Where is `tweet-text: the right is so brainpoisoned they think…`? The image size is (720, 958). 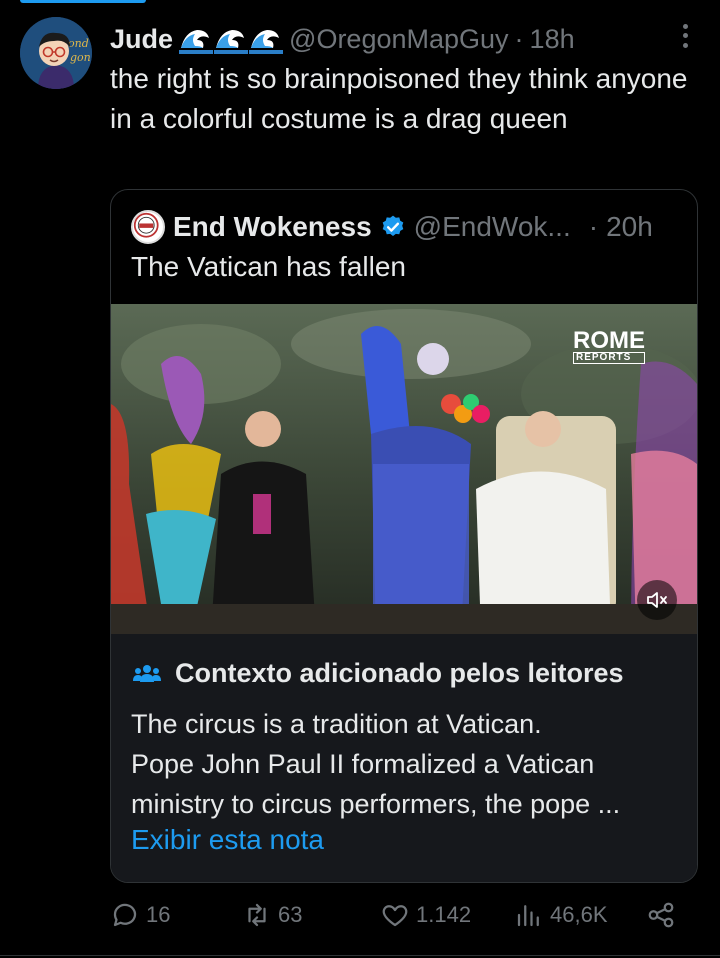
tweet-text: the right is so brainpoisoned they think… is located at coordinates (399, 98).